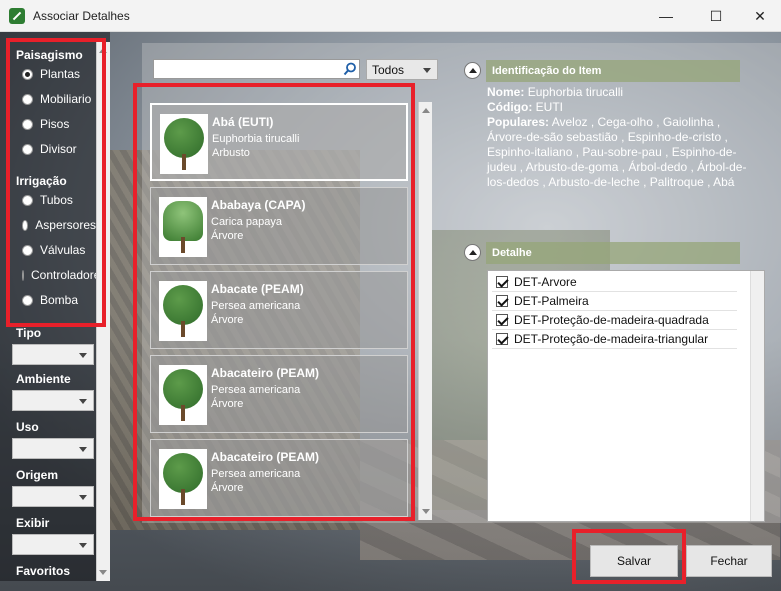 The image size is (781, 591). I want to click on radio-tubos: Tubos, so click(47, 200).